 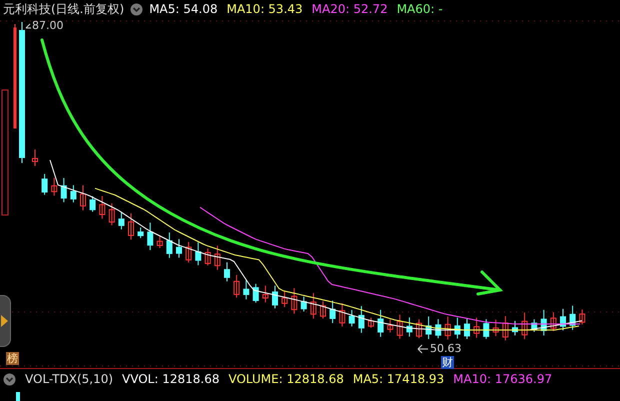 I want to click on triangle-icon, so click(x=5, y=321).